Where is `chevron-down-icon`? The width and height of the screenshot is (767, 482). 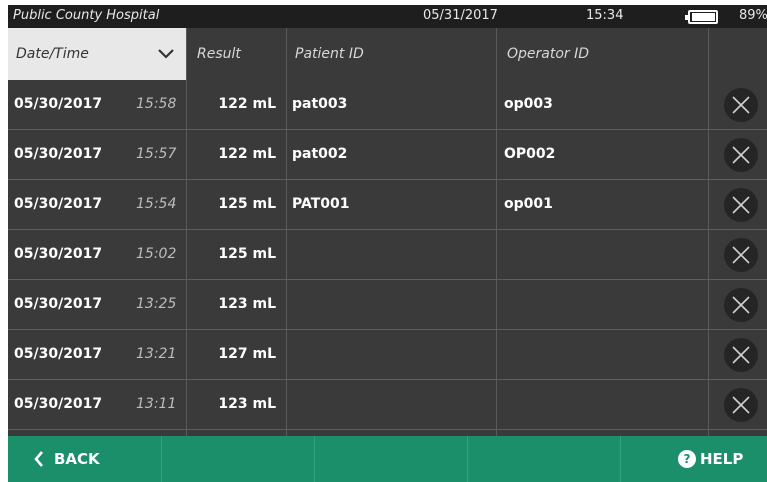 chevron-down-icon is located at coordinates (166, 54).